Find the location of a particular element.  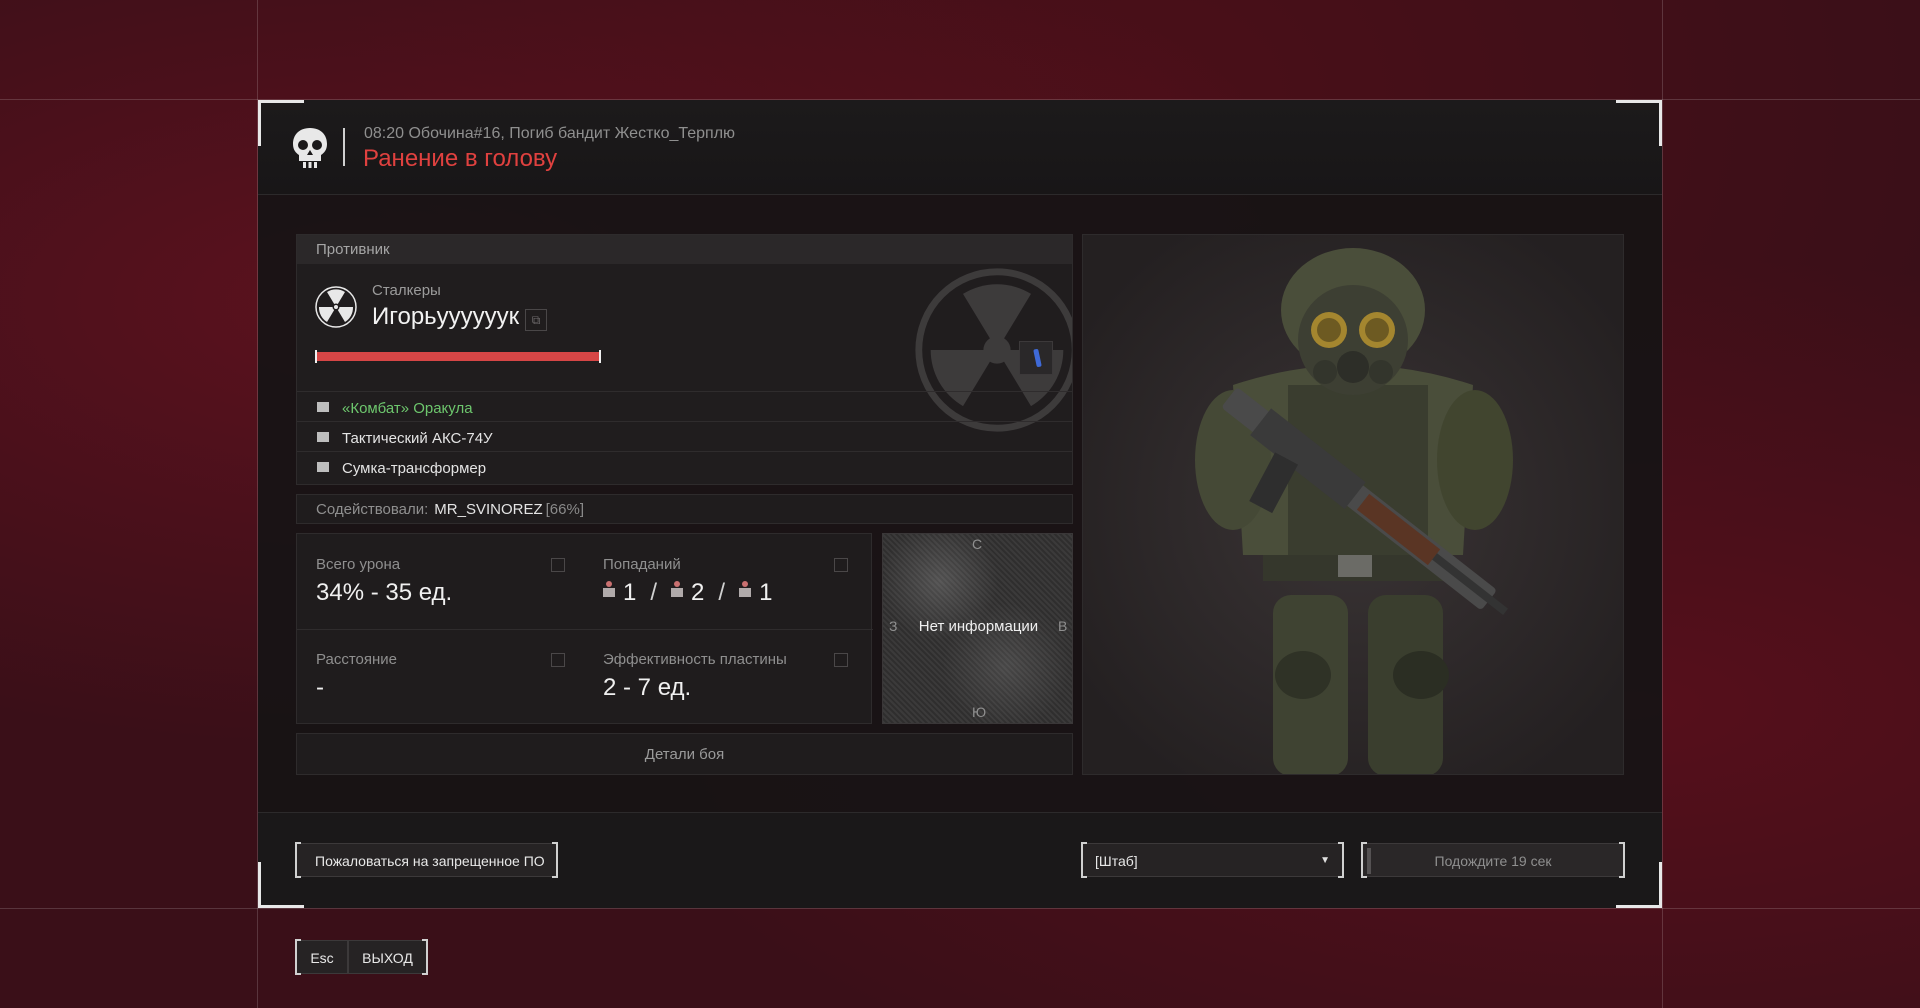

esc-key-hint: Esc is located at coordinates (321, 957).